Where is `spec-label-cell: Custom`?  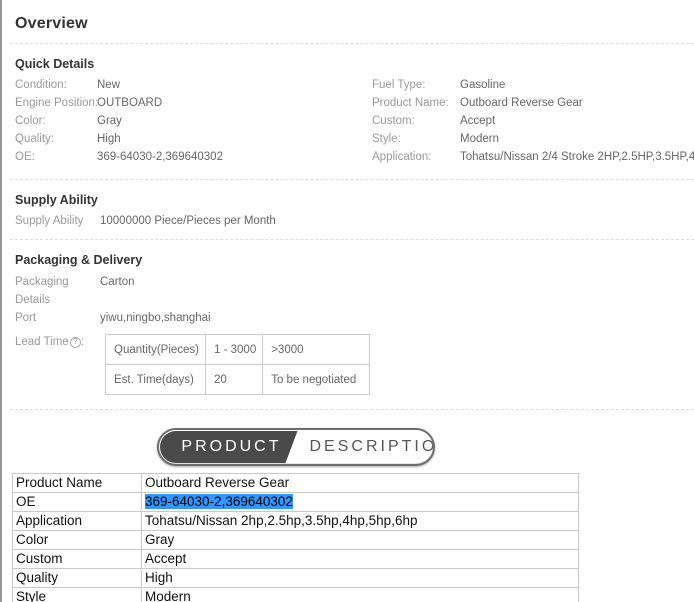
spec-label-cell: Custom is located at coordinates (77, 559).